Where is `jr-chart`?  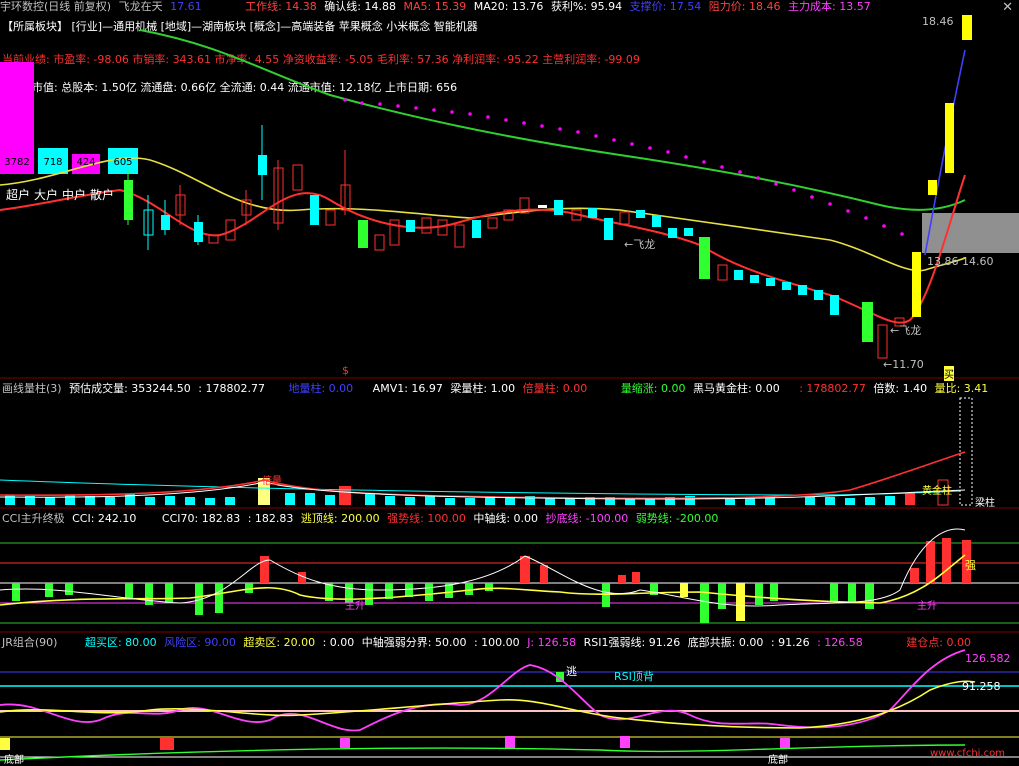 jr-chart is located at coordinates (509, 705).